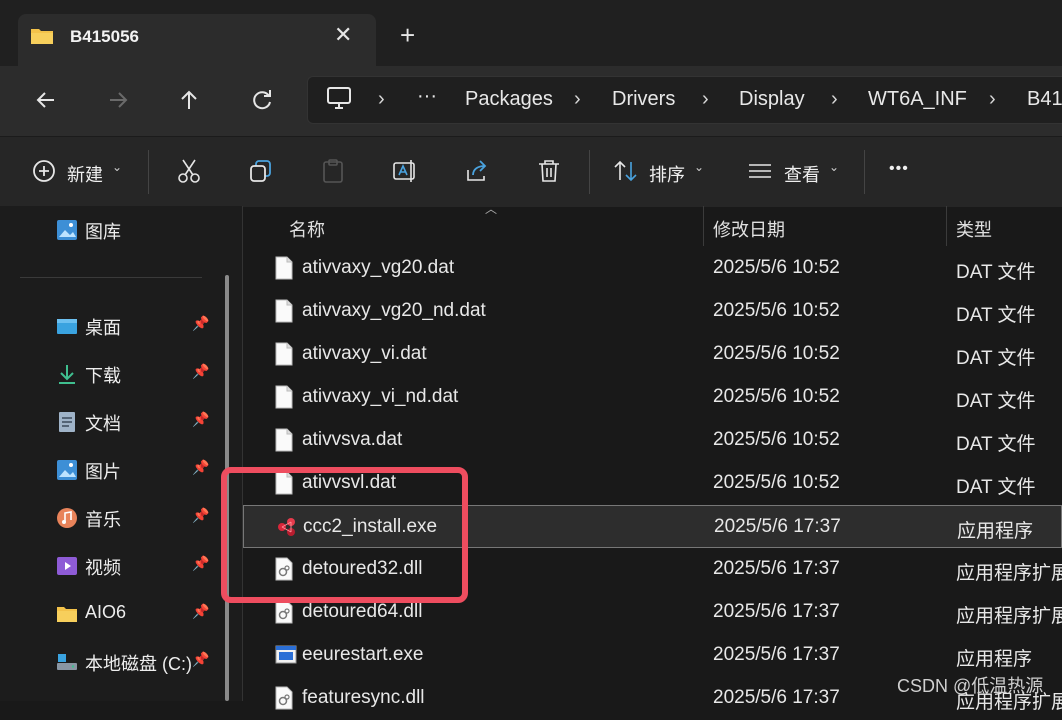 This screenshot has height=720, width=1062. What do you see at coordinates (626, 171) in the screenshot?
I see `sort-icon` at bounding box center [626, 171].